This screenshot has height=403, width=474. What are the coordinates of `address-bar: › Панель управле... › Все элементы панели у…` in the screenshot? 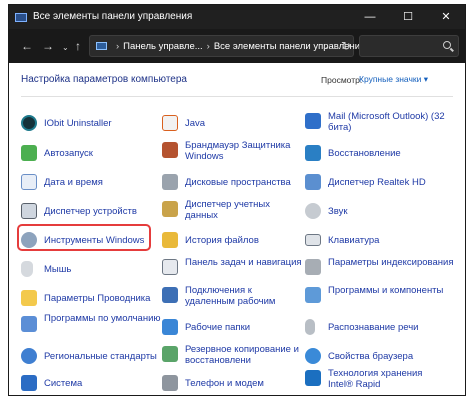 It's located at (227, 46).